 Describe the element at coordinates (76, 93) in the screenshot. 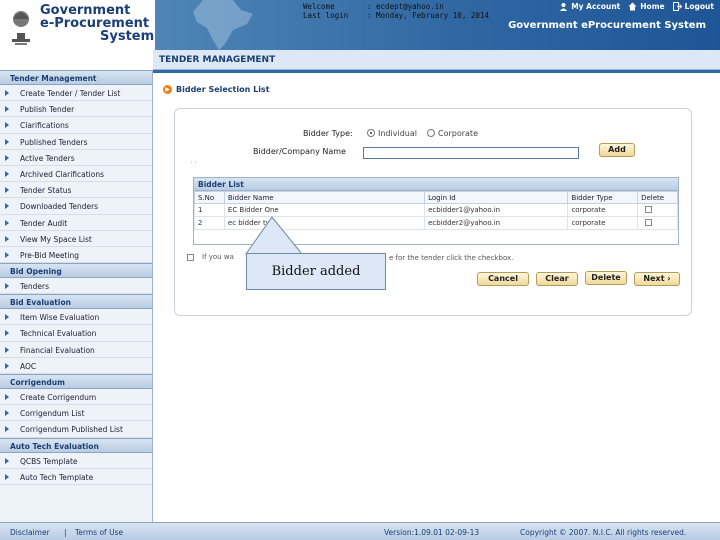

I see `sidebar-item: Create Tender / Tender List` at that location.